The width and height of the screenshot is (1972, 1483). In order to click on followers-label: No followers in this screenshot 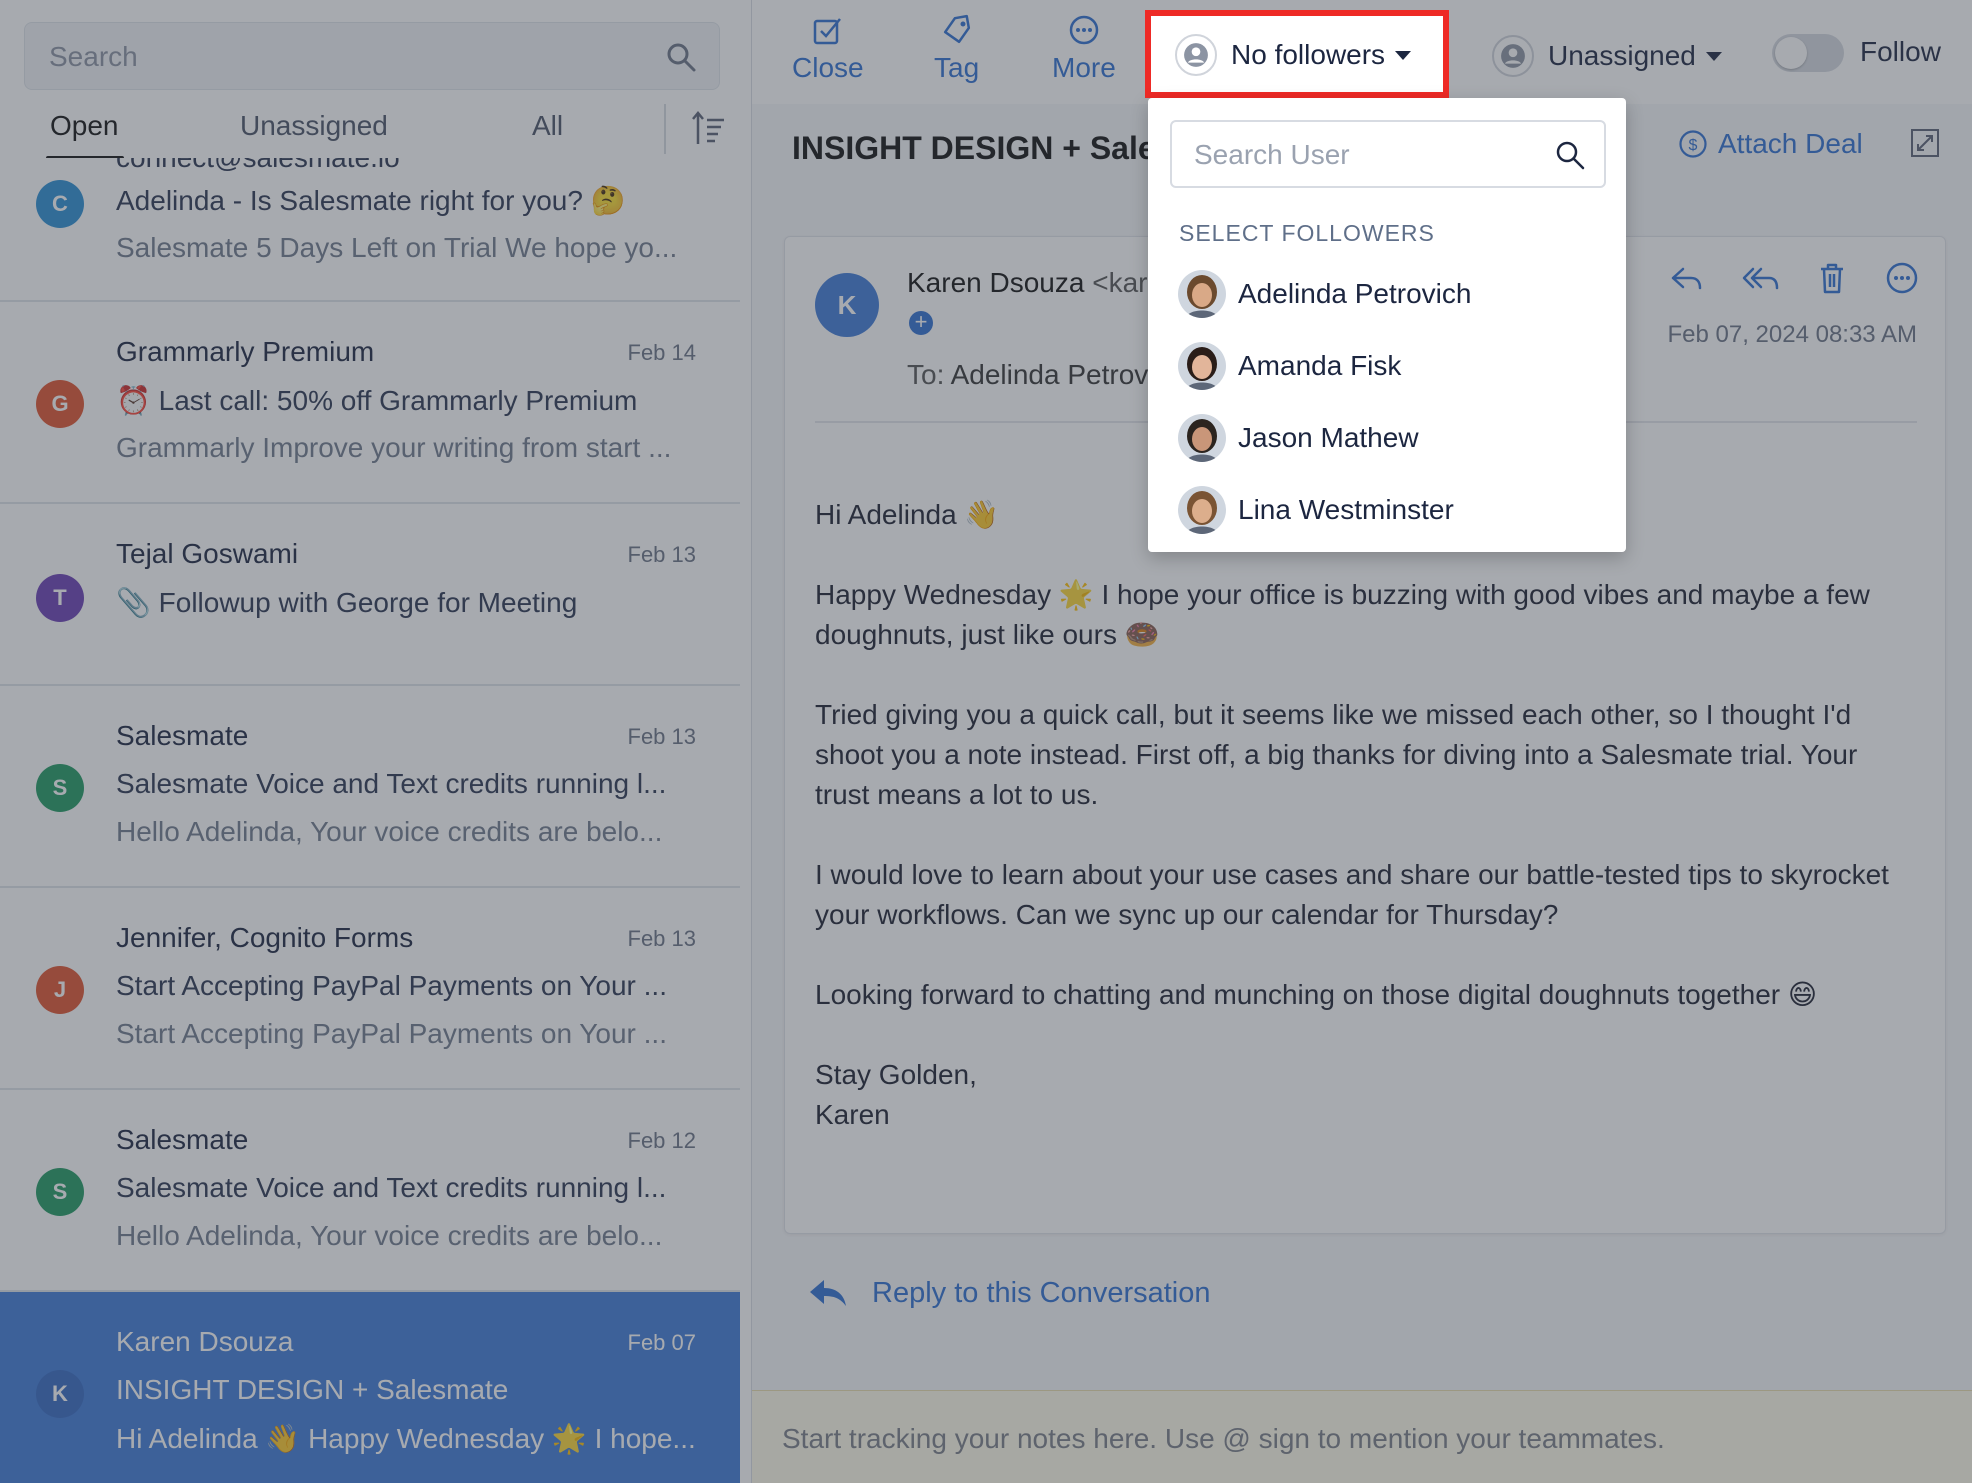, I will do `click(1308, 54)`.